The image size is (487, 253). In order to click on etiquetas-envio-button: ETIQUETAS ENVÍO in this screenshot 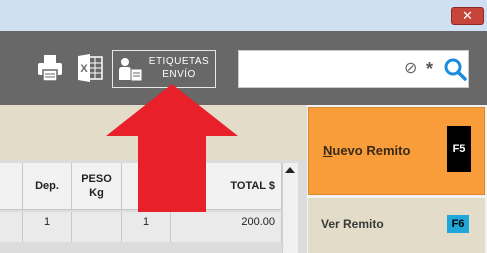, I will do `click(164, 69)`.